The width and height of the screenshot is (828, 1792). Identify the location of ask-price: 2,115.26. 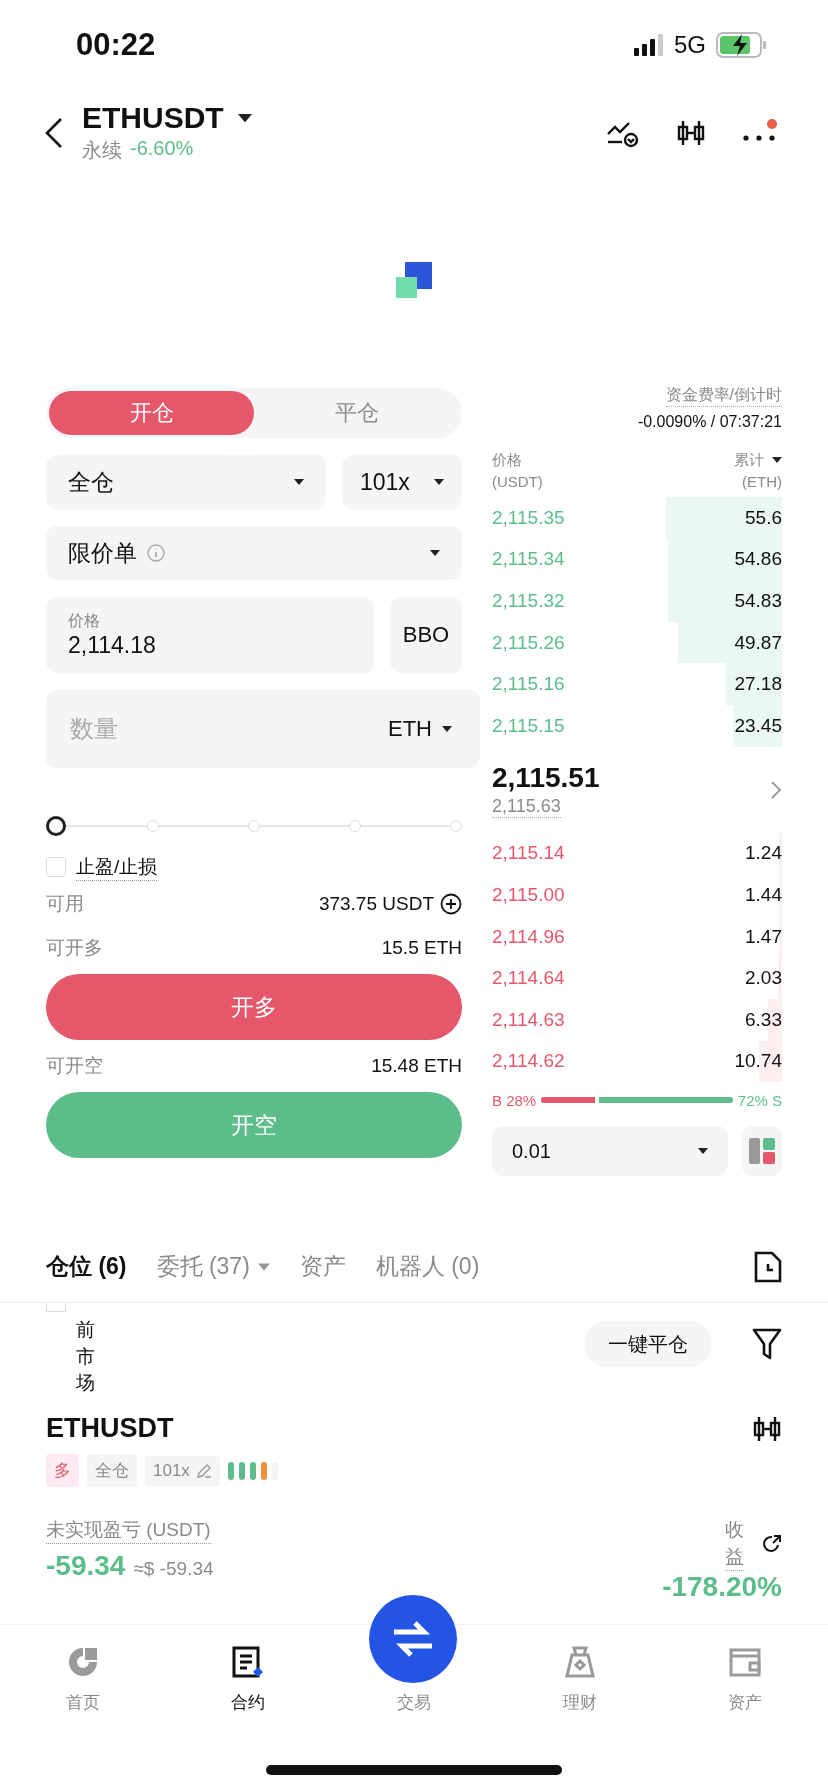
(528, 642).